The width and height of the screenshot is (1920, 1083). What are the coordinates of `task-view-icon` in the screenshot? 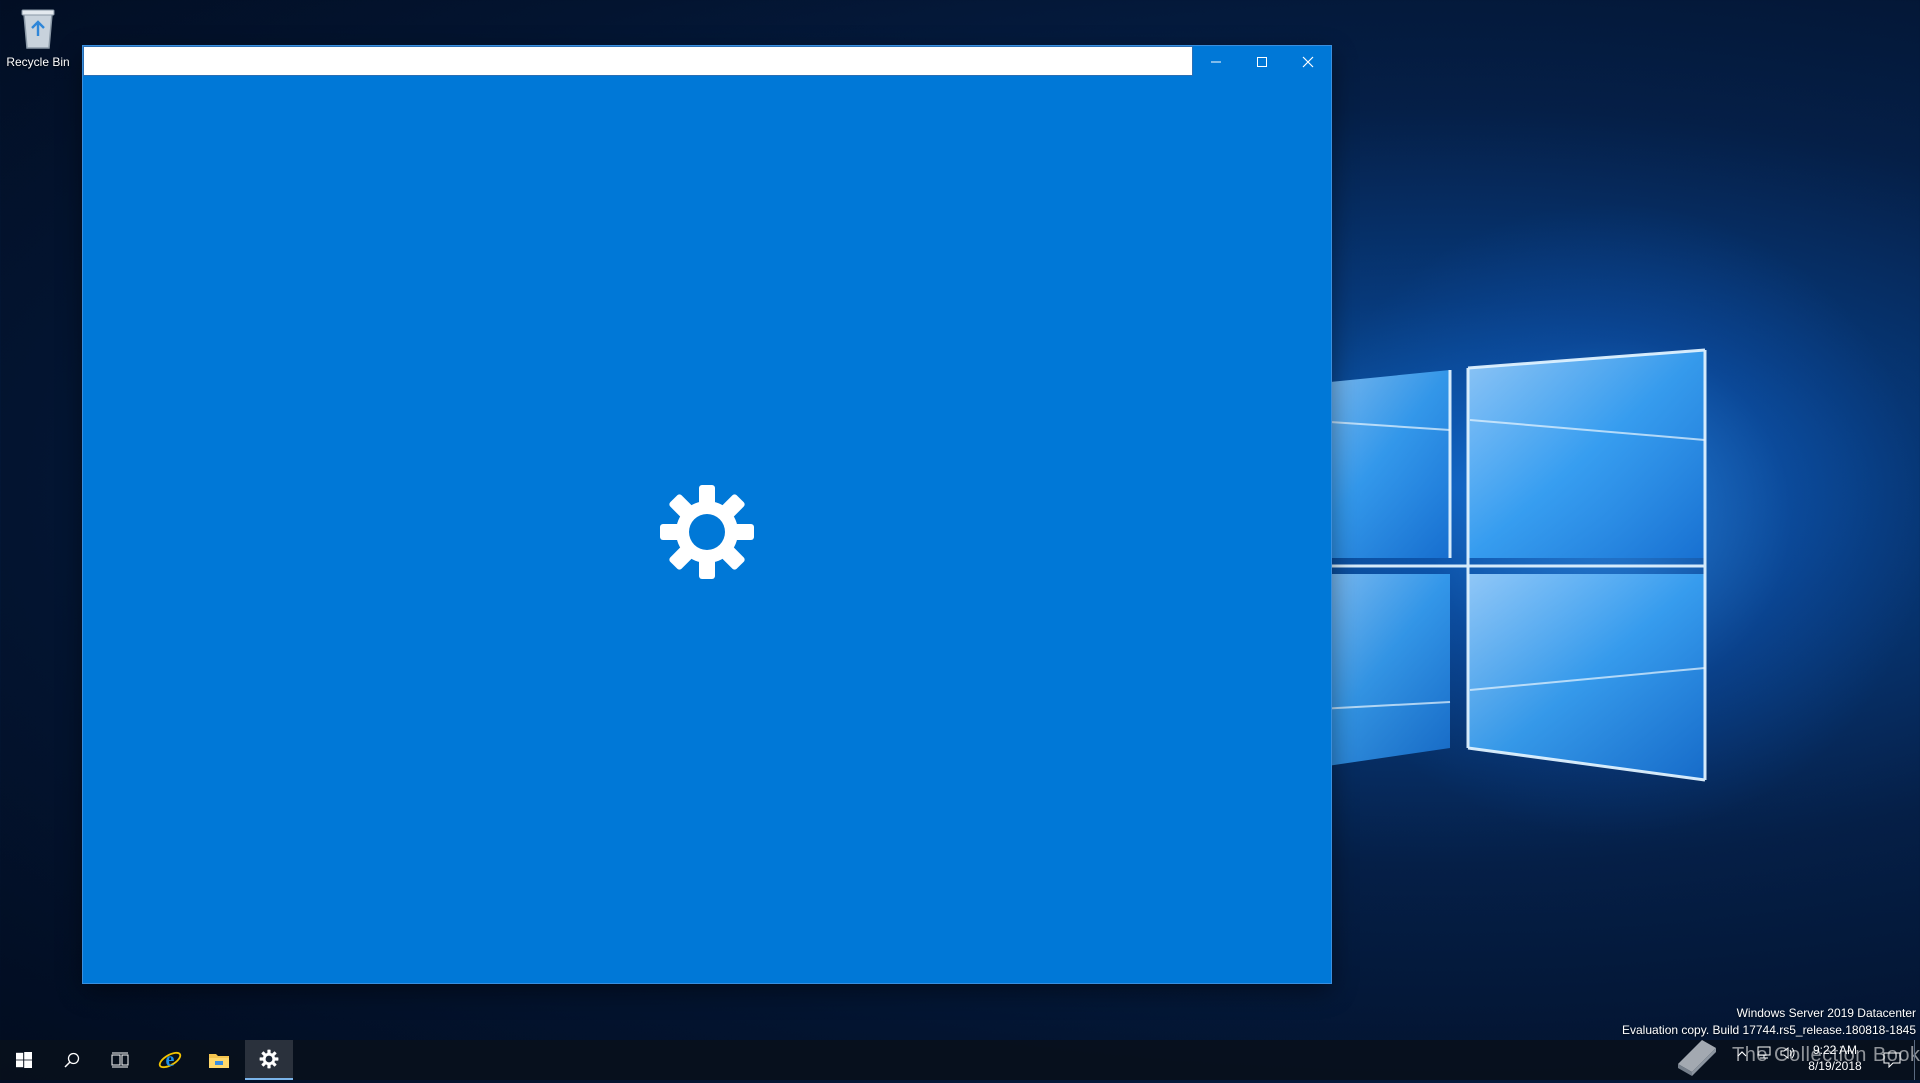 It's located at (120, 1060).